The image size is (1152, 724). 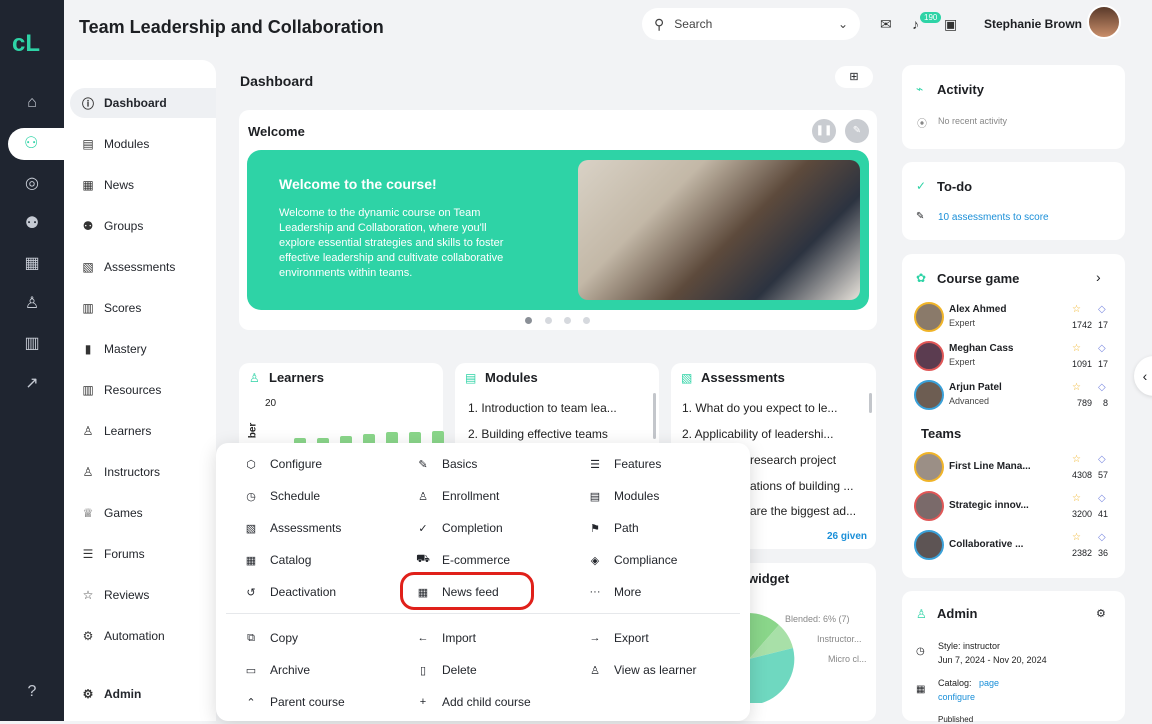 What do you see at coordinates (36, 144) in the screenshot?
I see `courses-icon: ⚇` at bounding box center [36, 144].